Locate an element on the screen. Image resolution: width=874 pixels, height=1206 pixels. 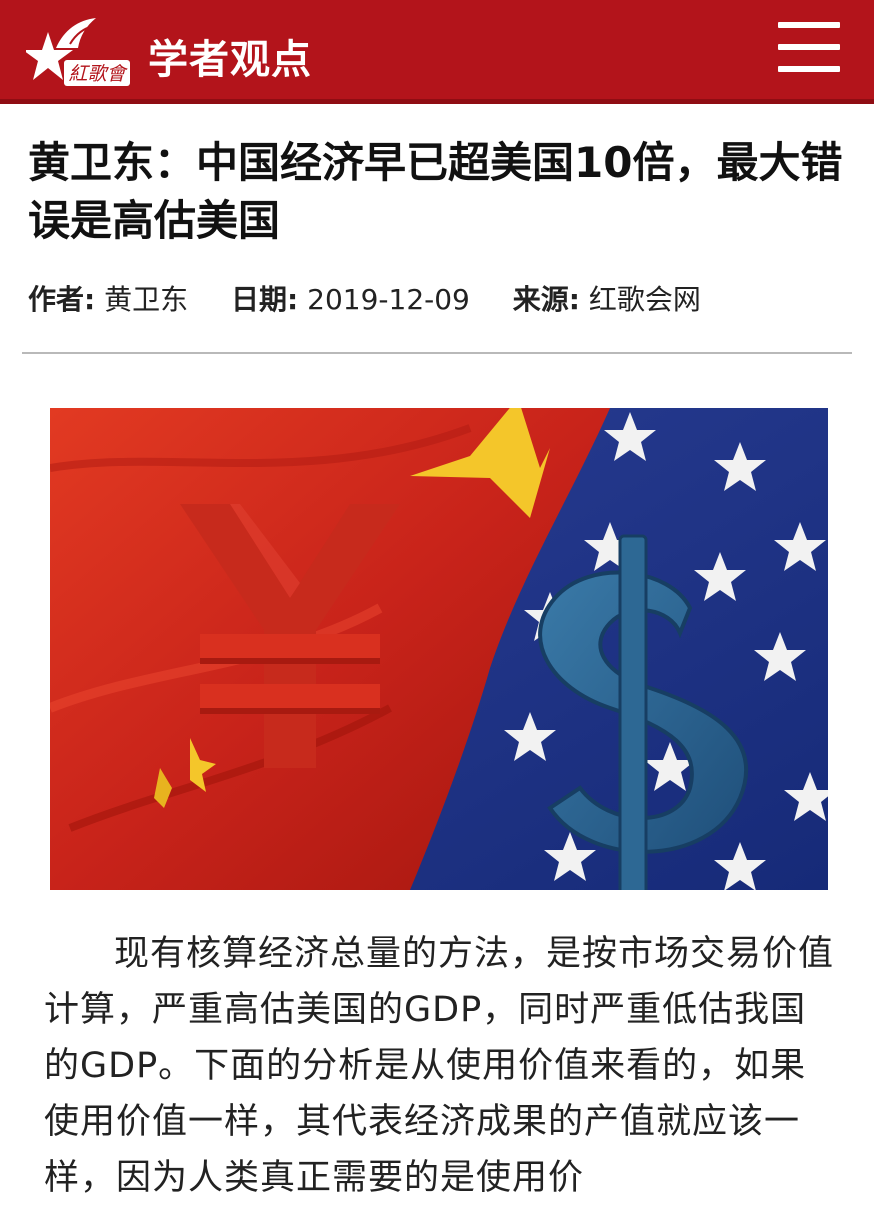
article-meta: 作者: 黄卫东 日期: 2019-12-09 来源: 红歌会网 is located at coordinates (443, 300).